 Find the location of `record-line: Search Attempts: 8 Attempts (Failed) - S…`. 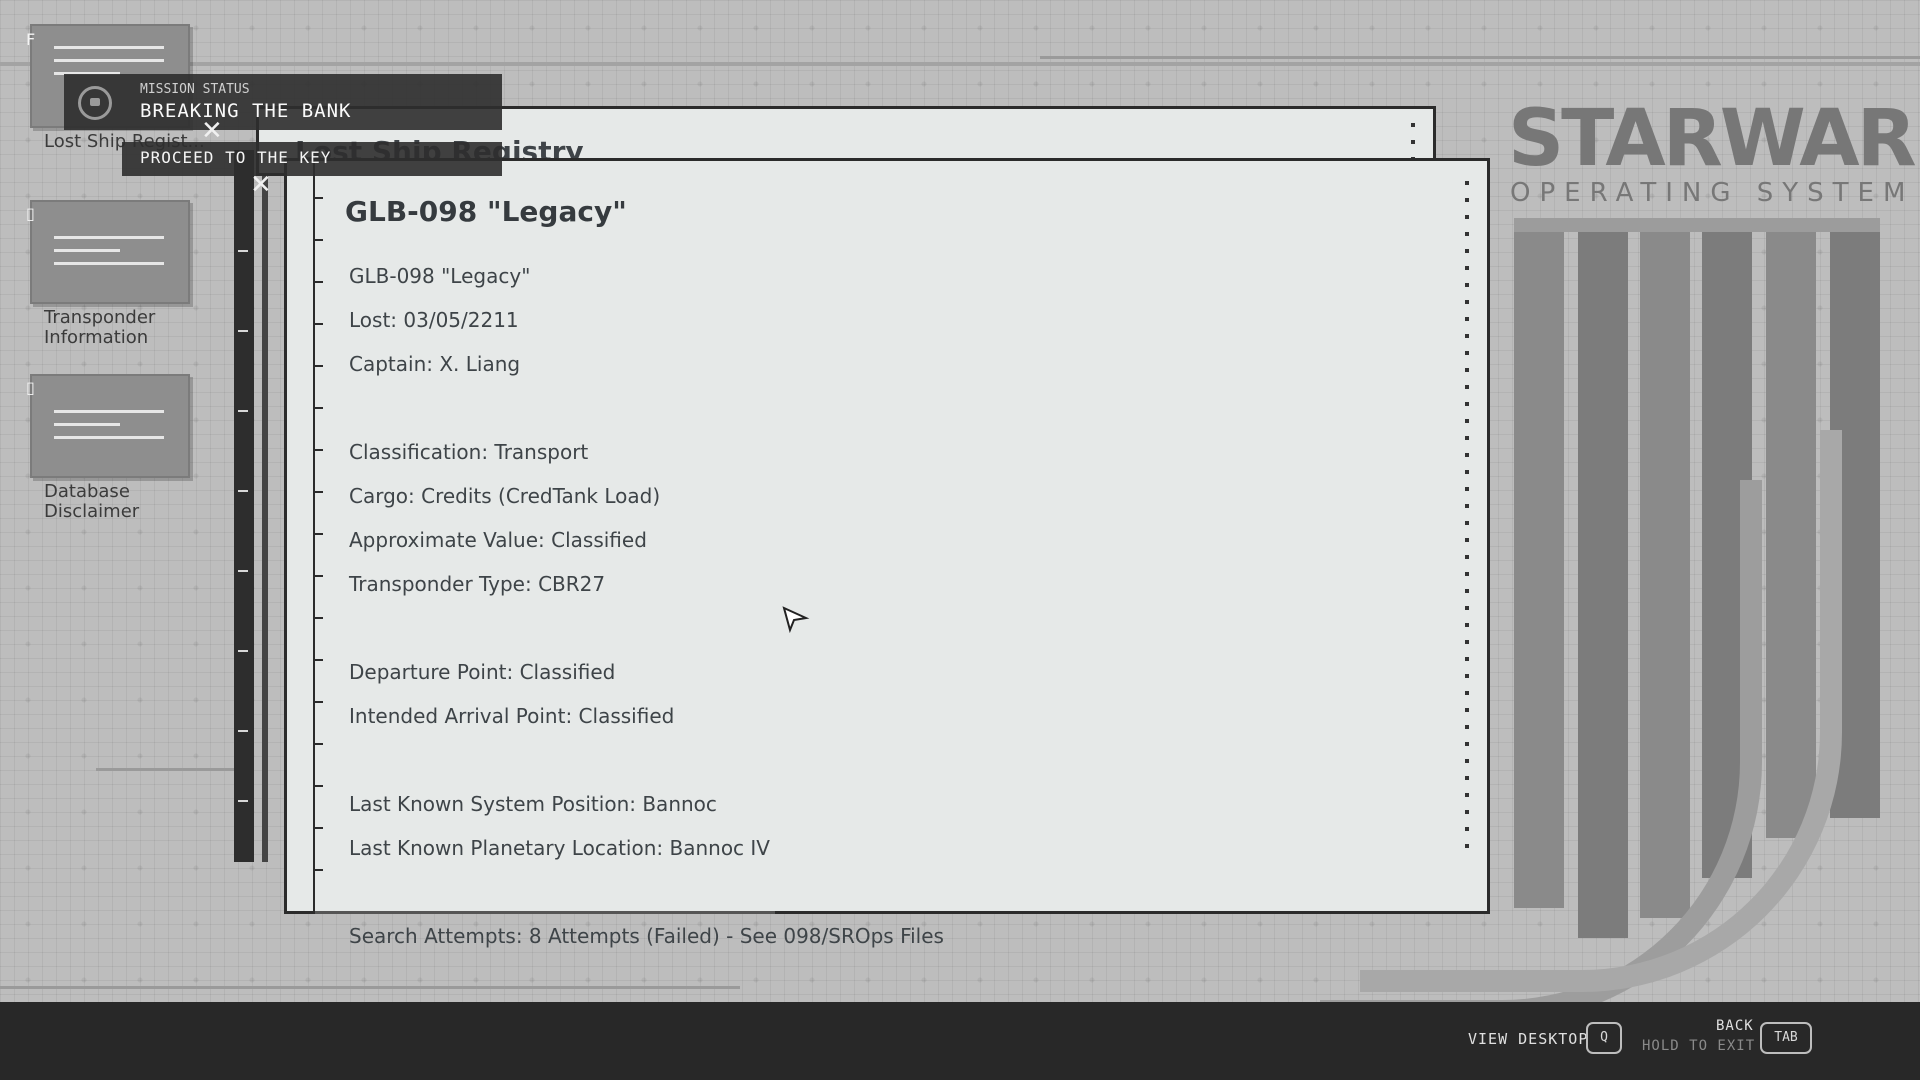

record-line: Search Attempts: 8 Attempts (Failed) - S… is located at coordinates (646, 936).